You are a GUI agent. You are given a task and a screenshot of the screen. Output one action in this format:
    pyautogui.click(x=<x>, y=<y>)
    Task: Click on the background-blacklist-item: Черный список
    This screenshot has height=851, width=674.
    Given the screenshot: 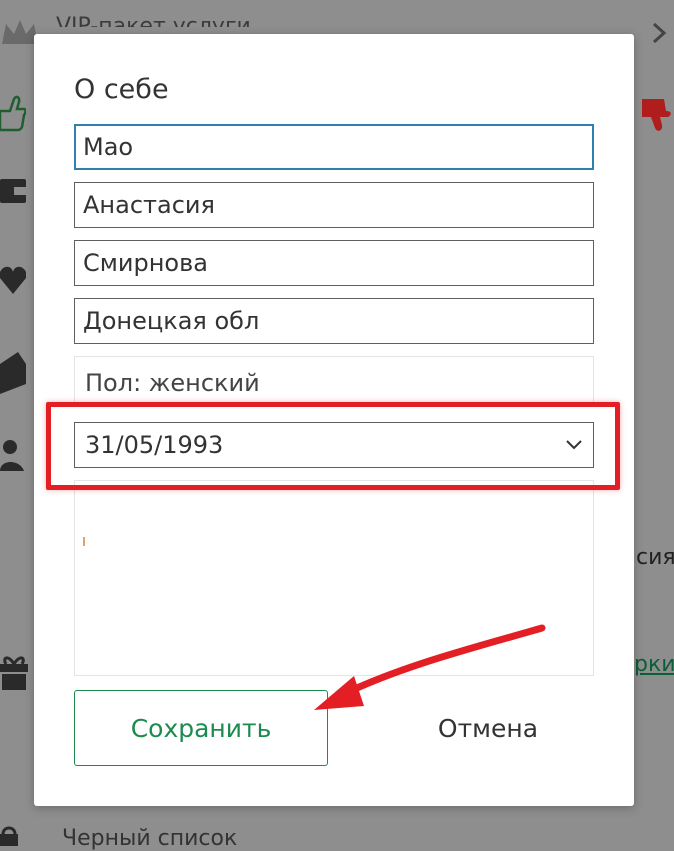 What is the action you would take?
    pyautogui.click(x=150, y=838)
    